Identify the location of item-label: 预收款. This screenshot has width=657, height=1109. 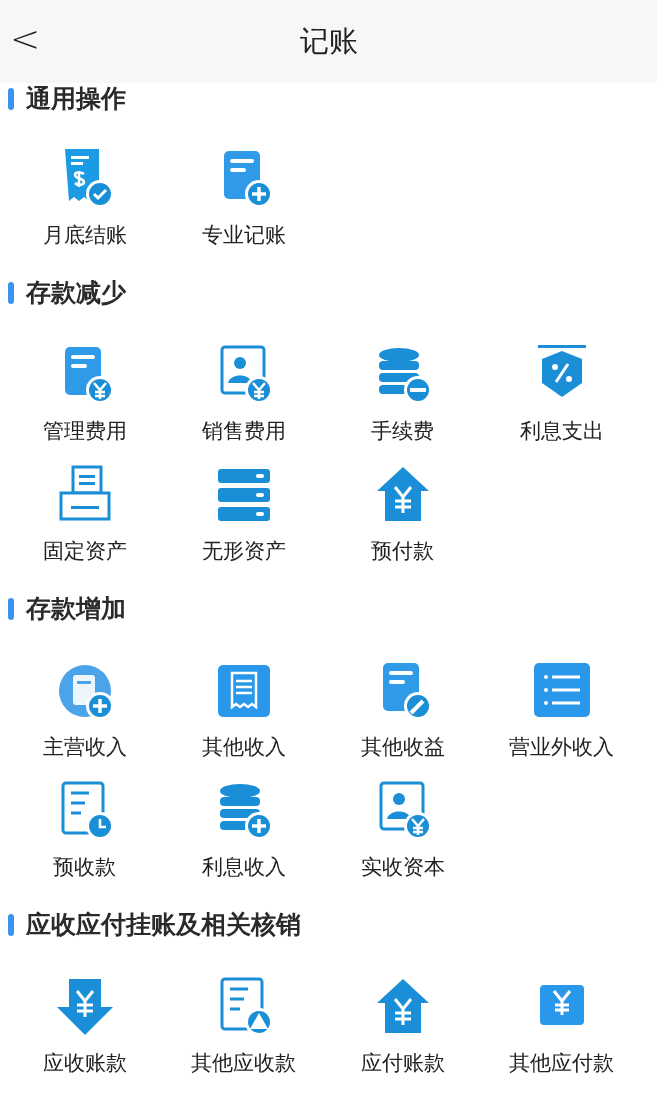
(84, 867).